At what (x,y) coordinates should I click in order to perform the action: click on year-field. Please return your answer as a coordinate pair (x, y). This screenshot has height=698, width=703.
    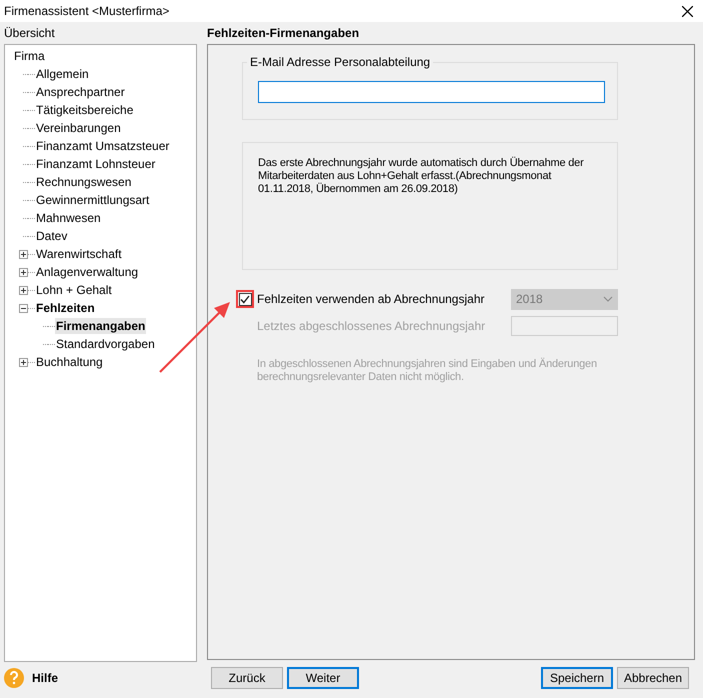
    Looking at the image, I should click on (564, 326).